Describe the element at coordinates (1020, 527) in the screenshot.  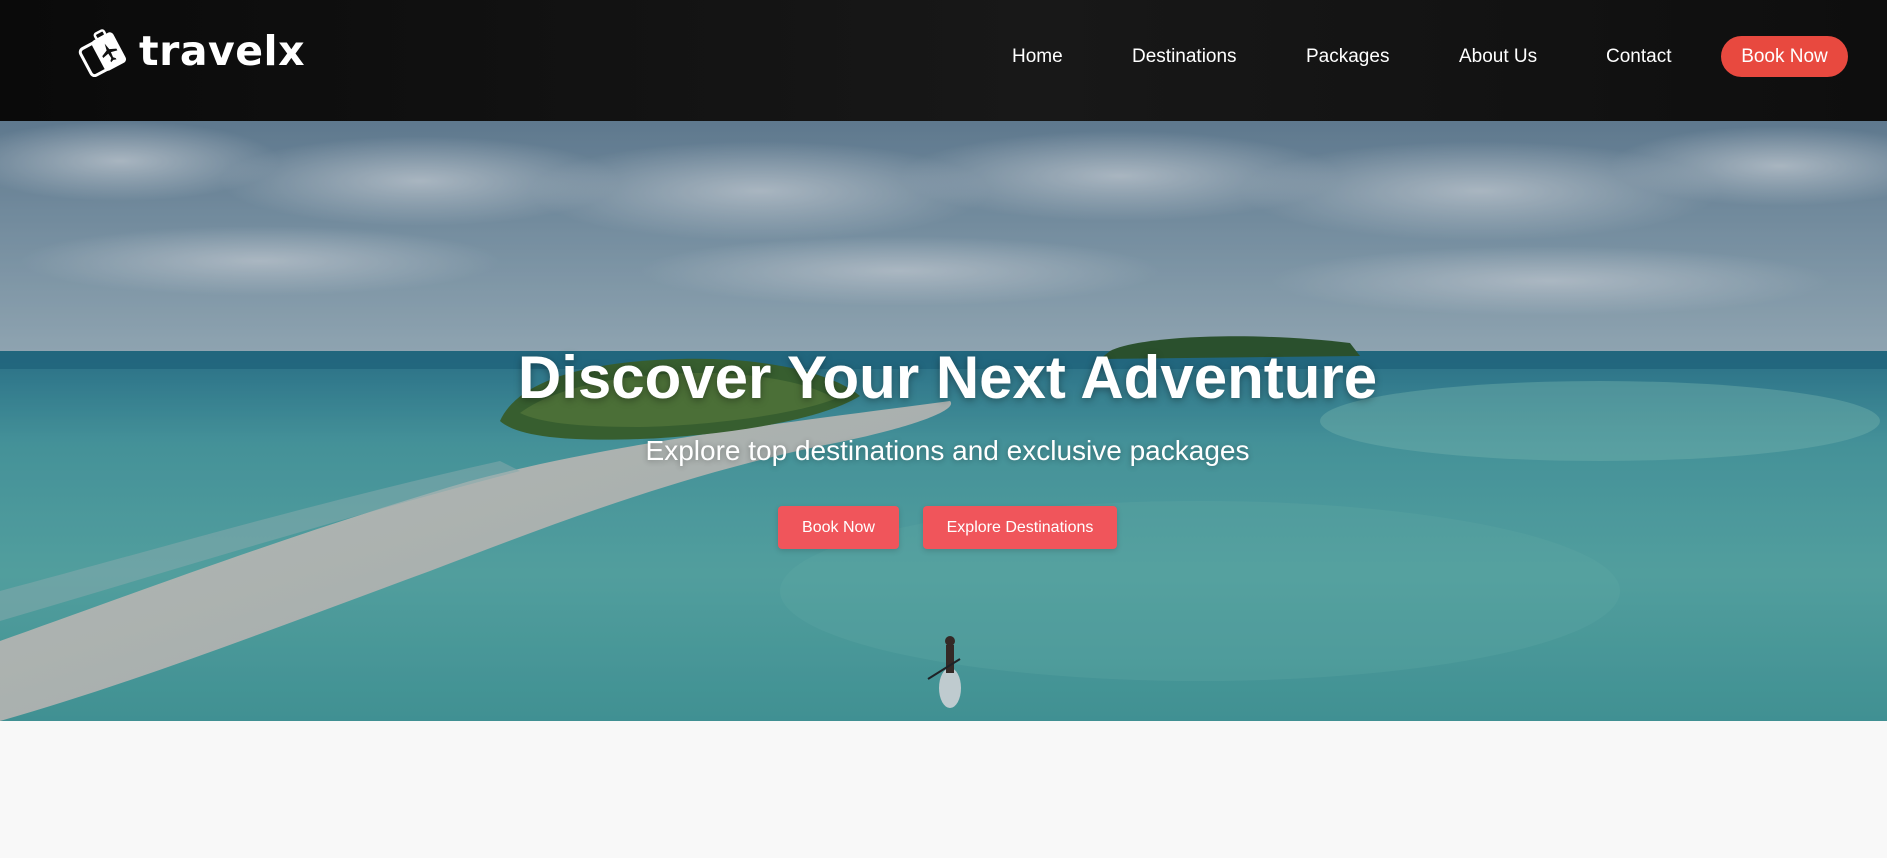
I see `explore-destinations-button: Explore Destinations` at that location.